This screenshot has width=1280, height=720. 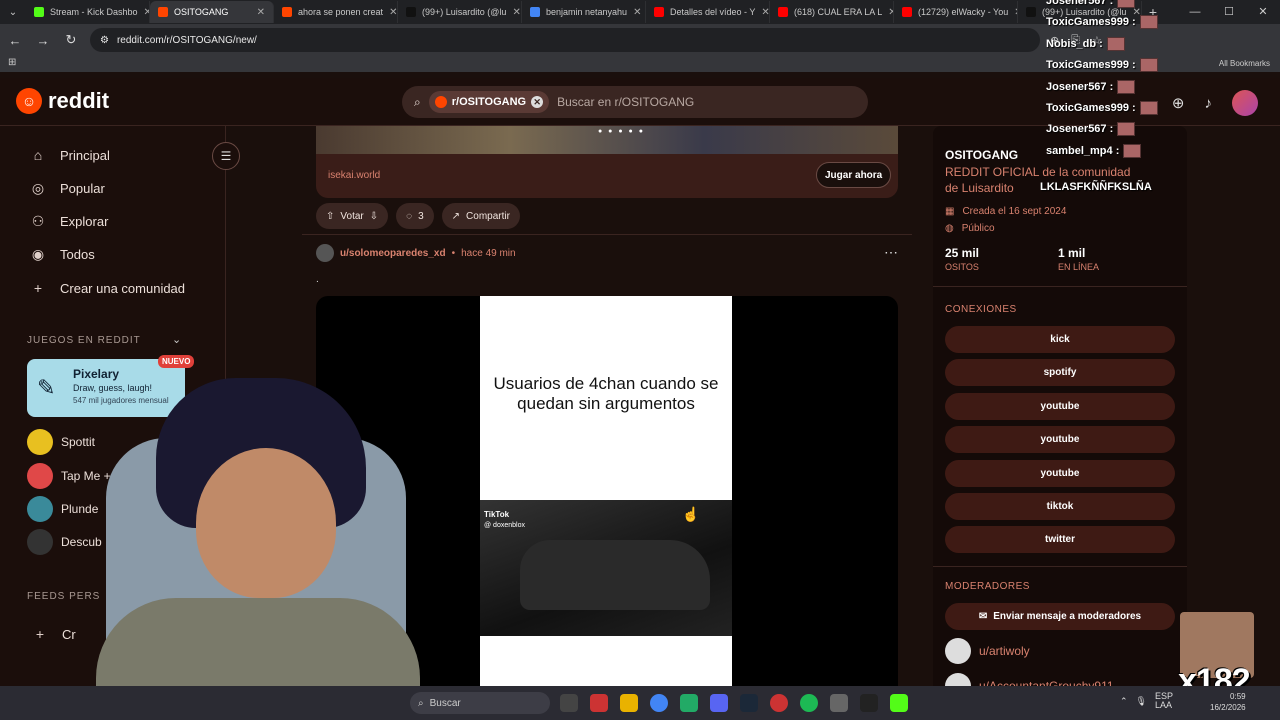 What do you see at coordinates (325, 253) in the screenshot?
I see `author-avatar` at bounding box center [325, 253].